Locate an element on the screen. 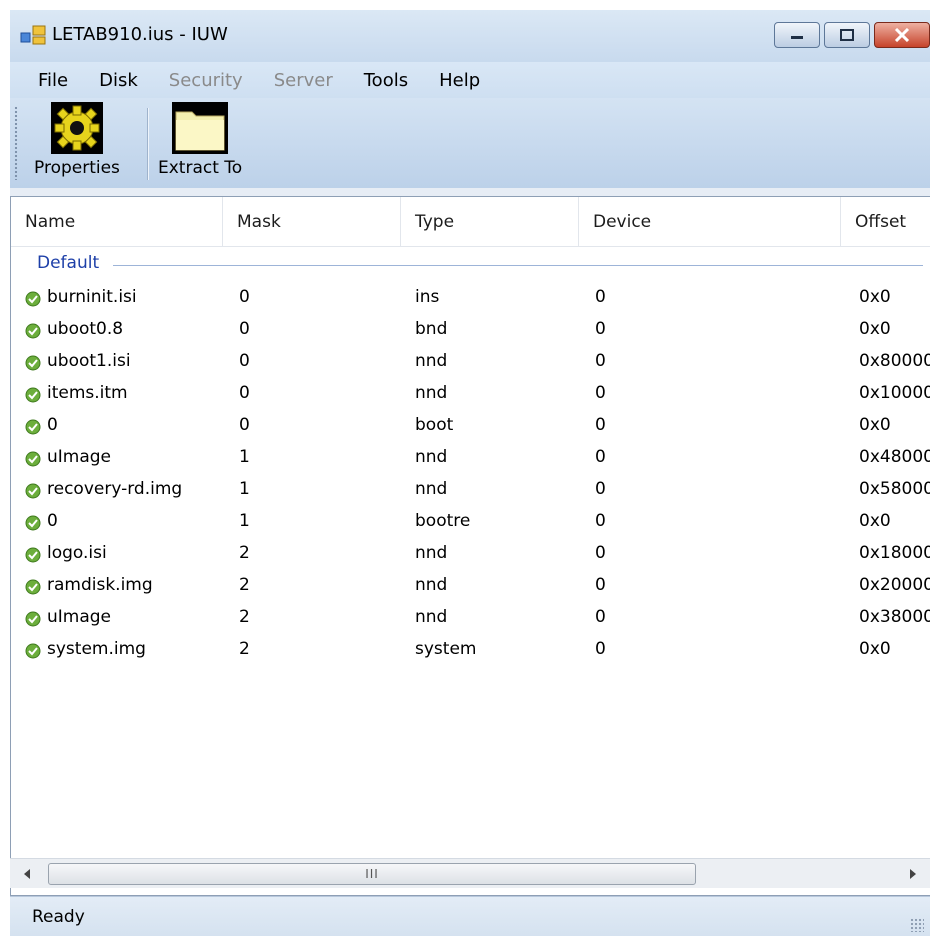 The image size is (930, 936). cell-type: boot is located at coordinates (434, 425).